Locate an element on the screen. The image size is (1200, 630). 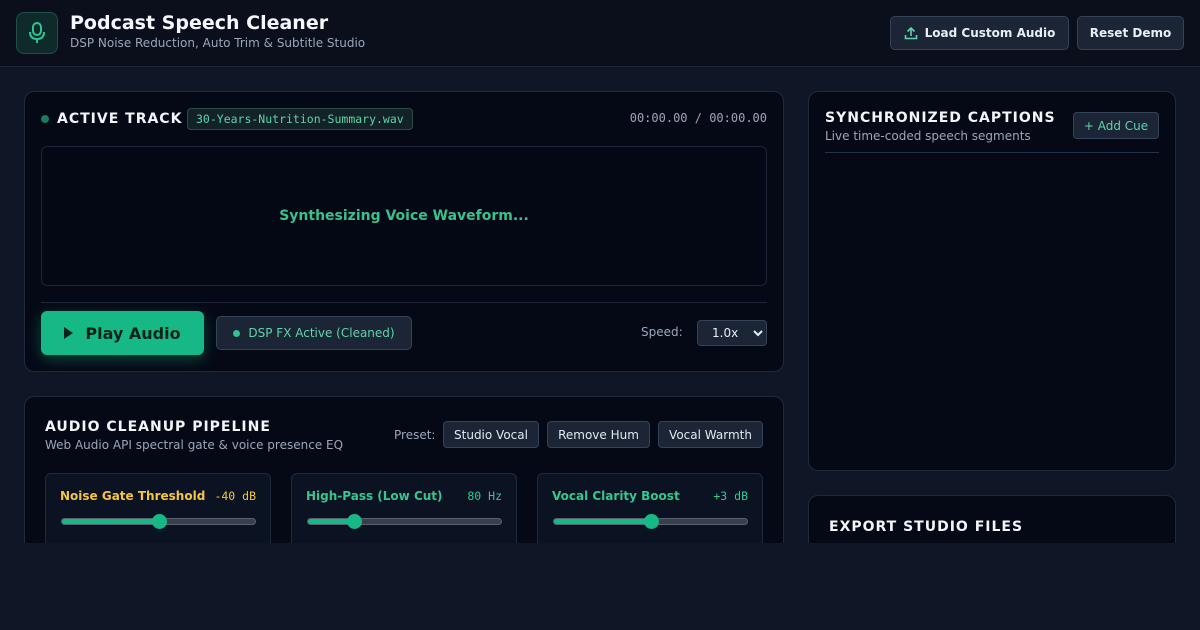
preset-remove-hum-button: Remove Hum is located at coordinates (598, 434).